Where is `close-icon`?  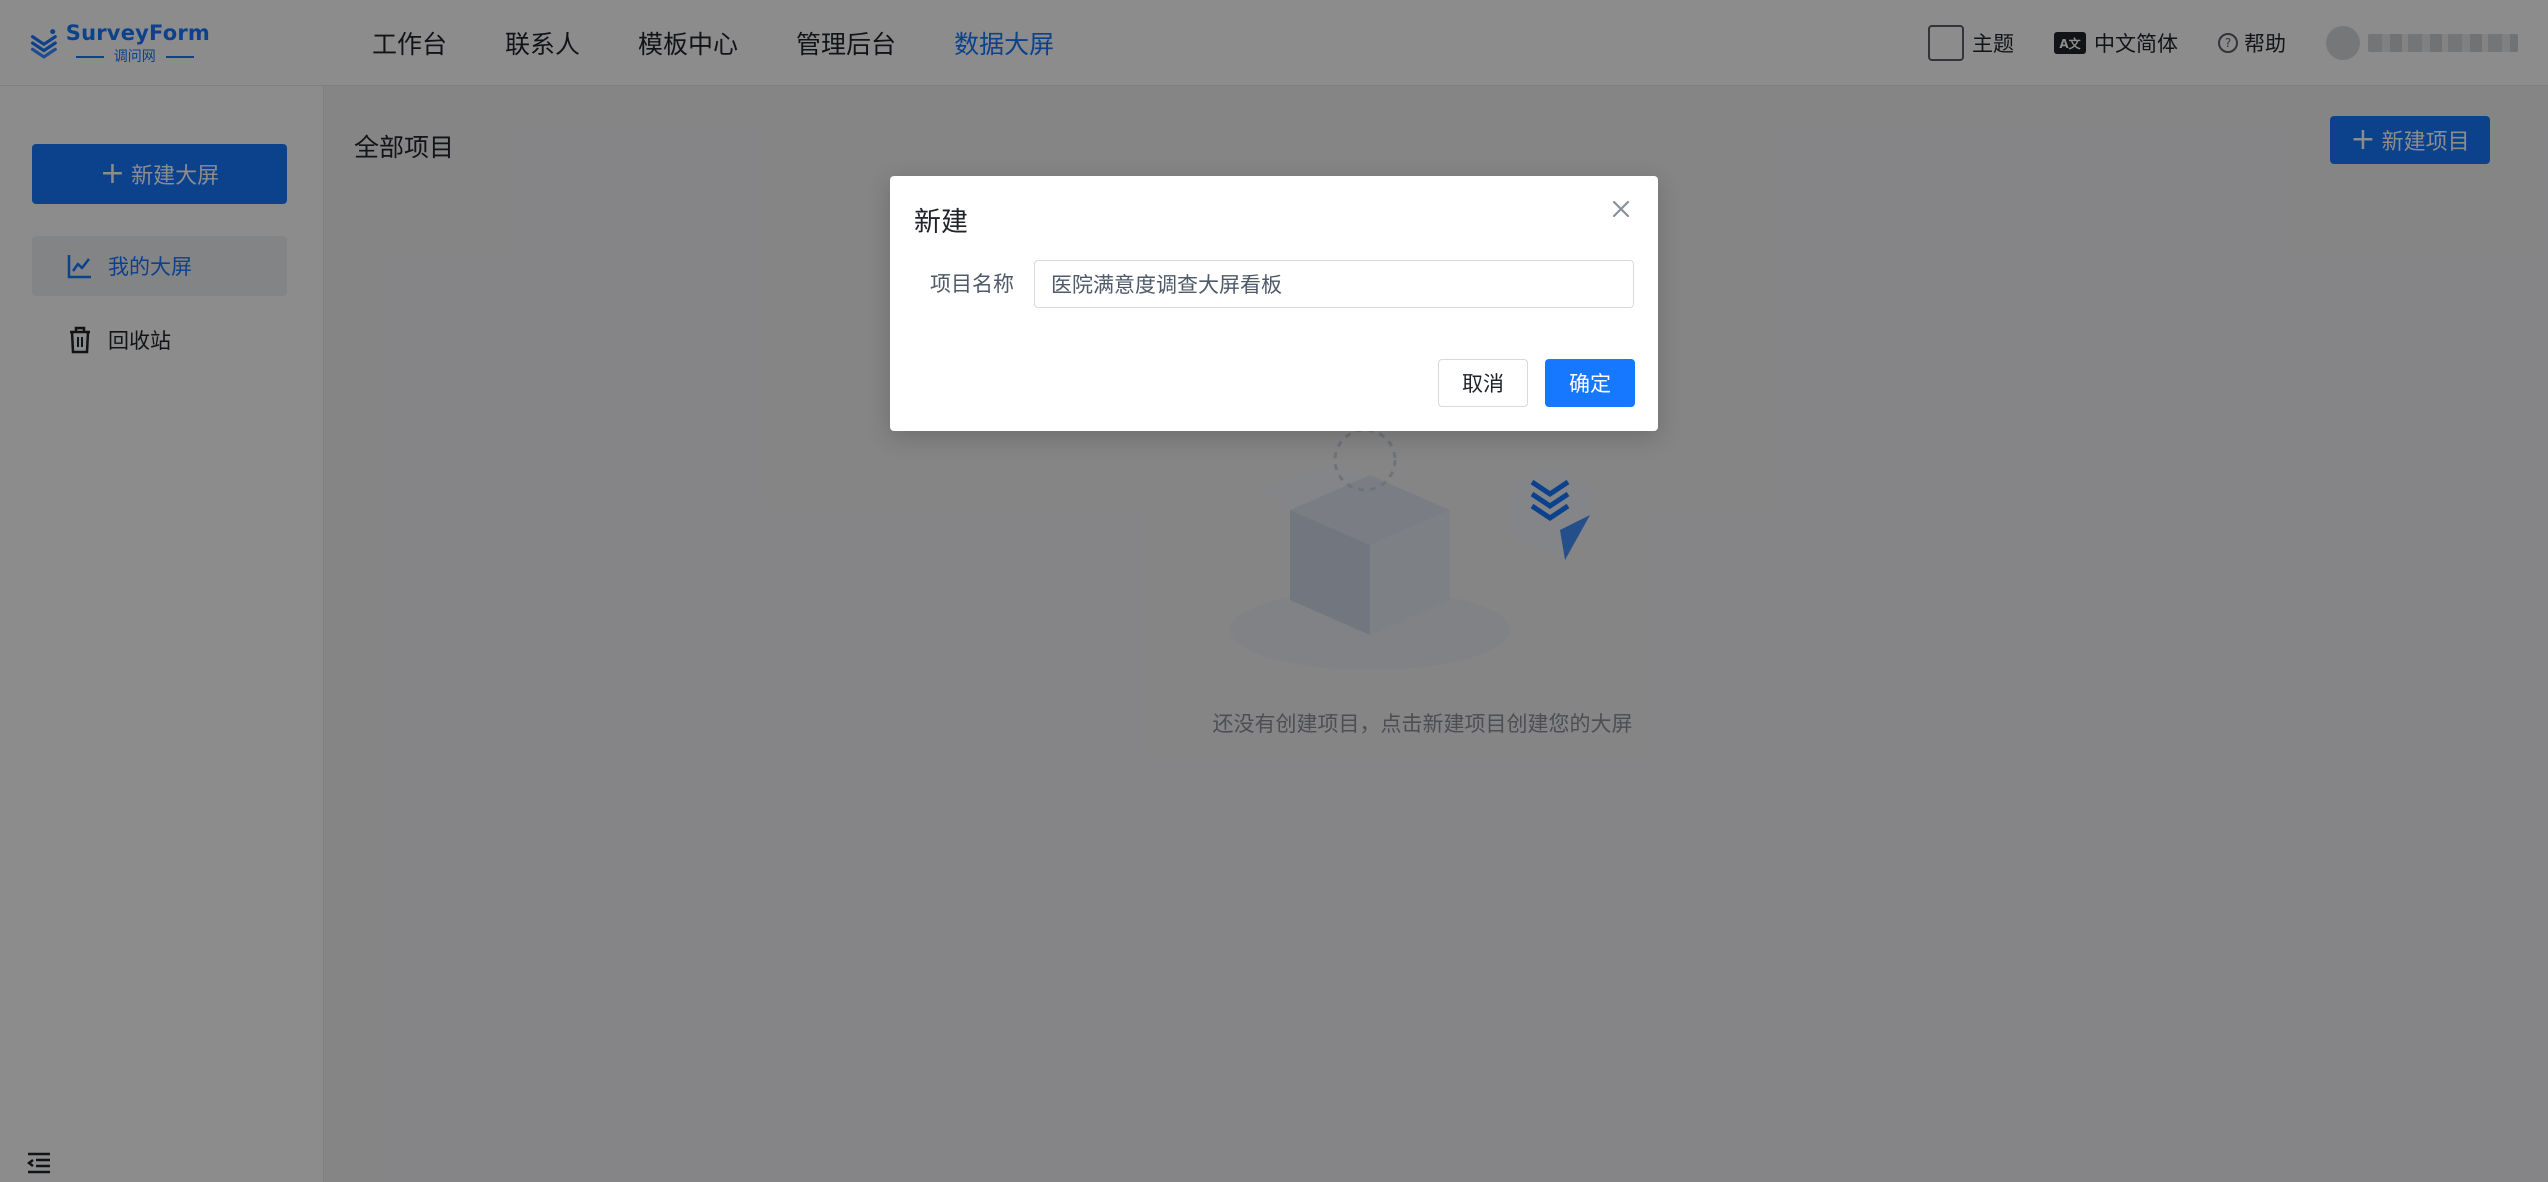 close-icon is located at coordinates (1621, 209).